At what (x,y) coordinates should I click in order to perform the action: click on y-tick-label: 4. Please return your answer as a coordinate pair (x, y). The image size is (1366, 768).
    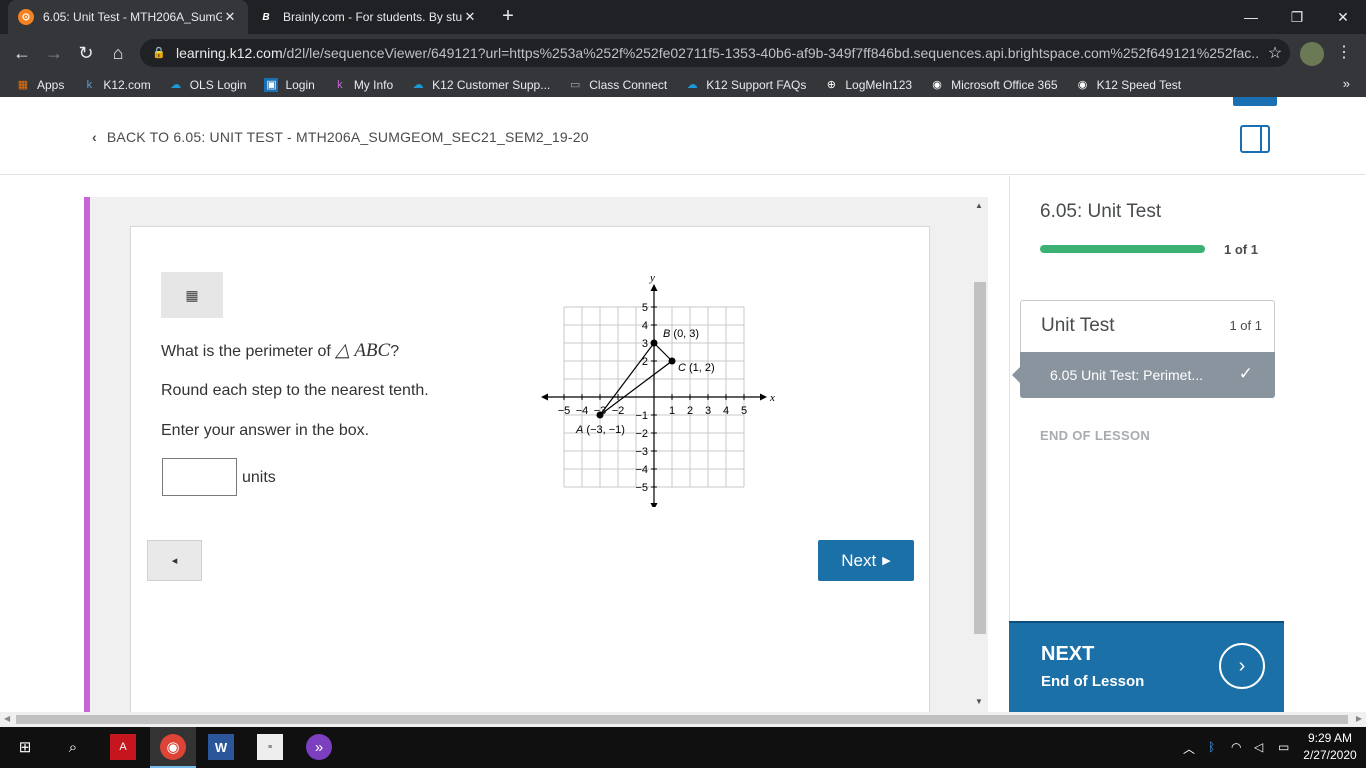
    Looking at the image, I should click on (645, 326).